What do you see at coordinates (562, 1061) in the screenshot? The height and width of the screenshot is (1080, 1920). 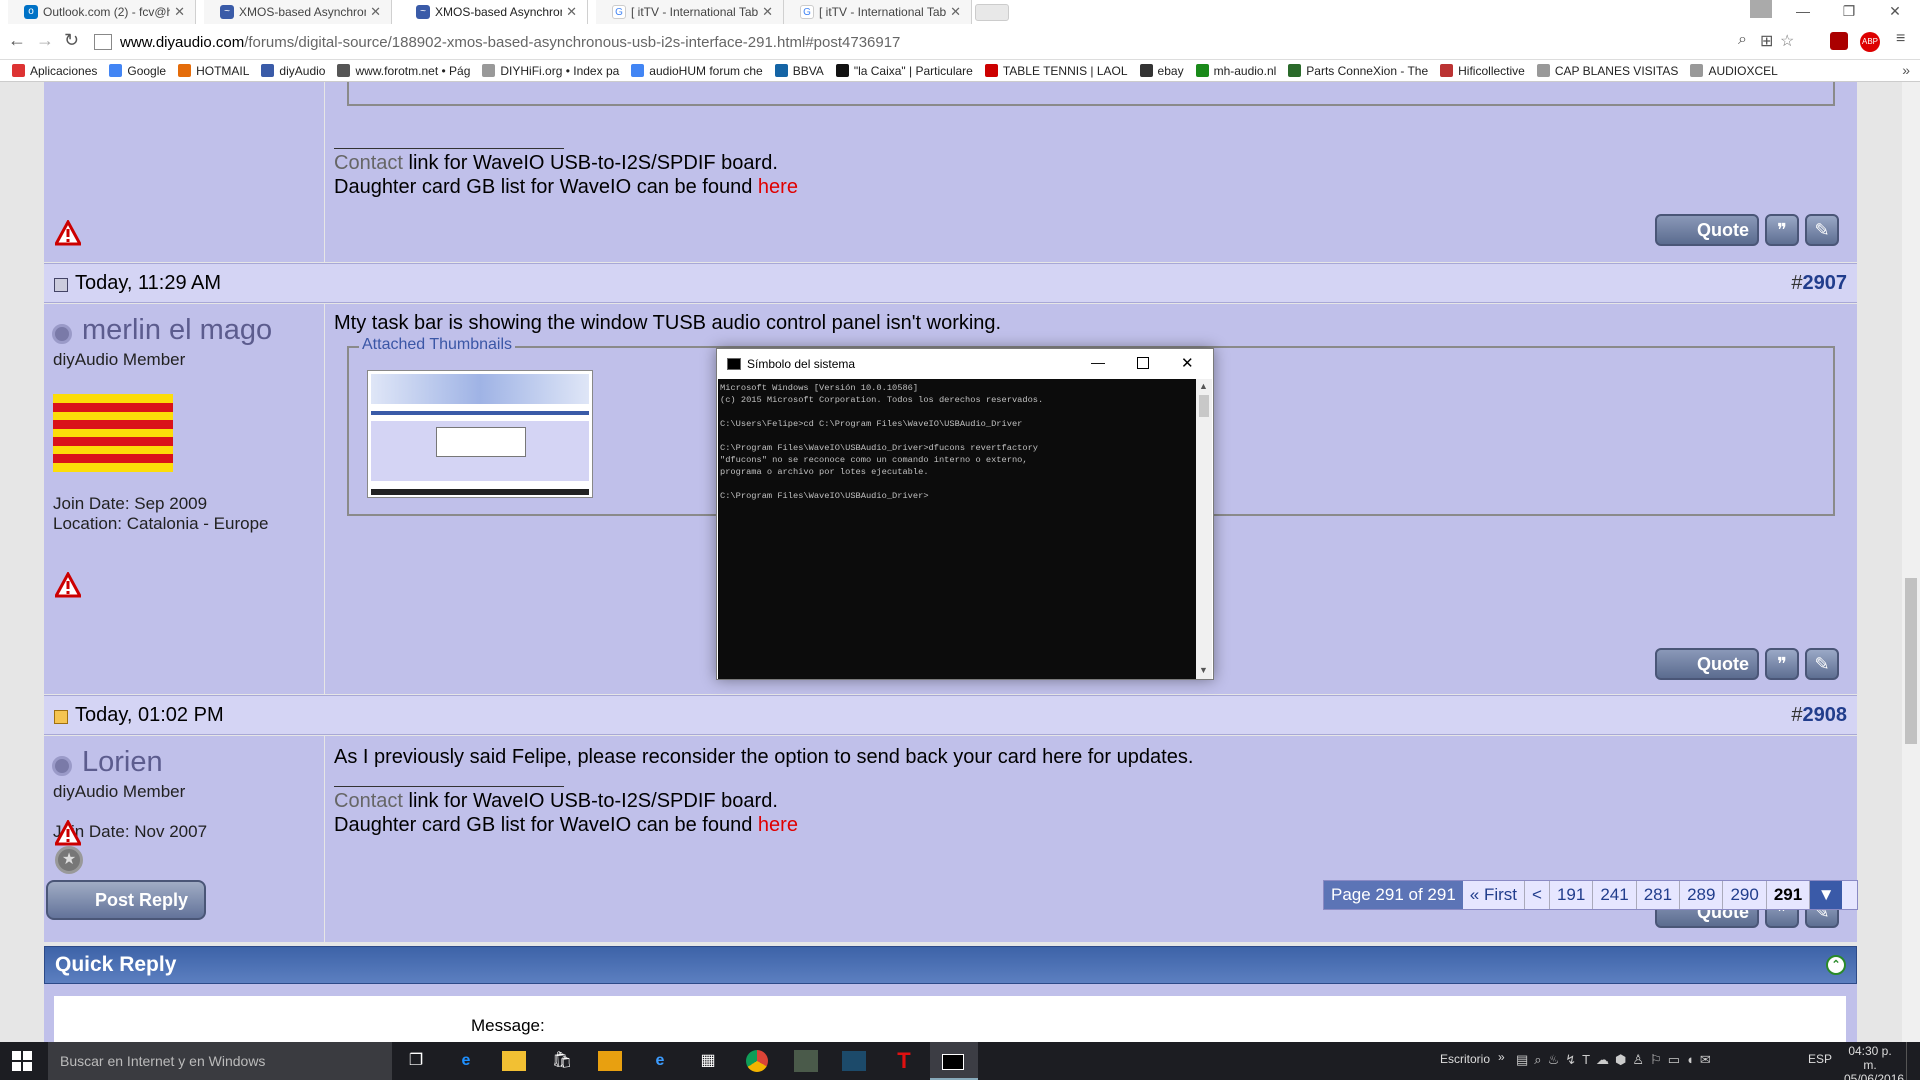 I see `store-icon: 🛍` at bounding box center [562, 1061].